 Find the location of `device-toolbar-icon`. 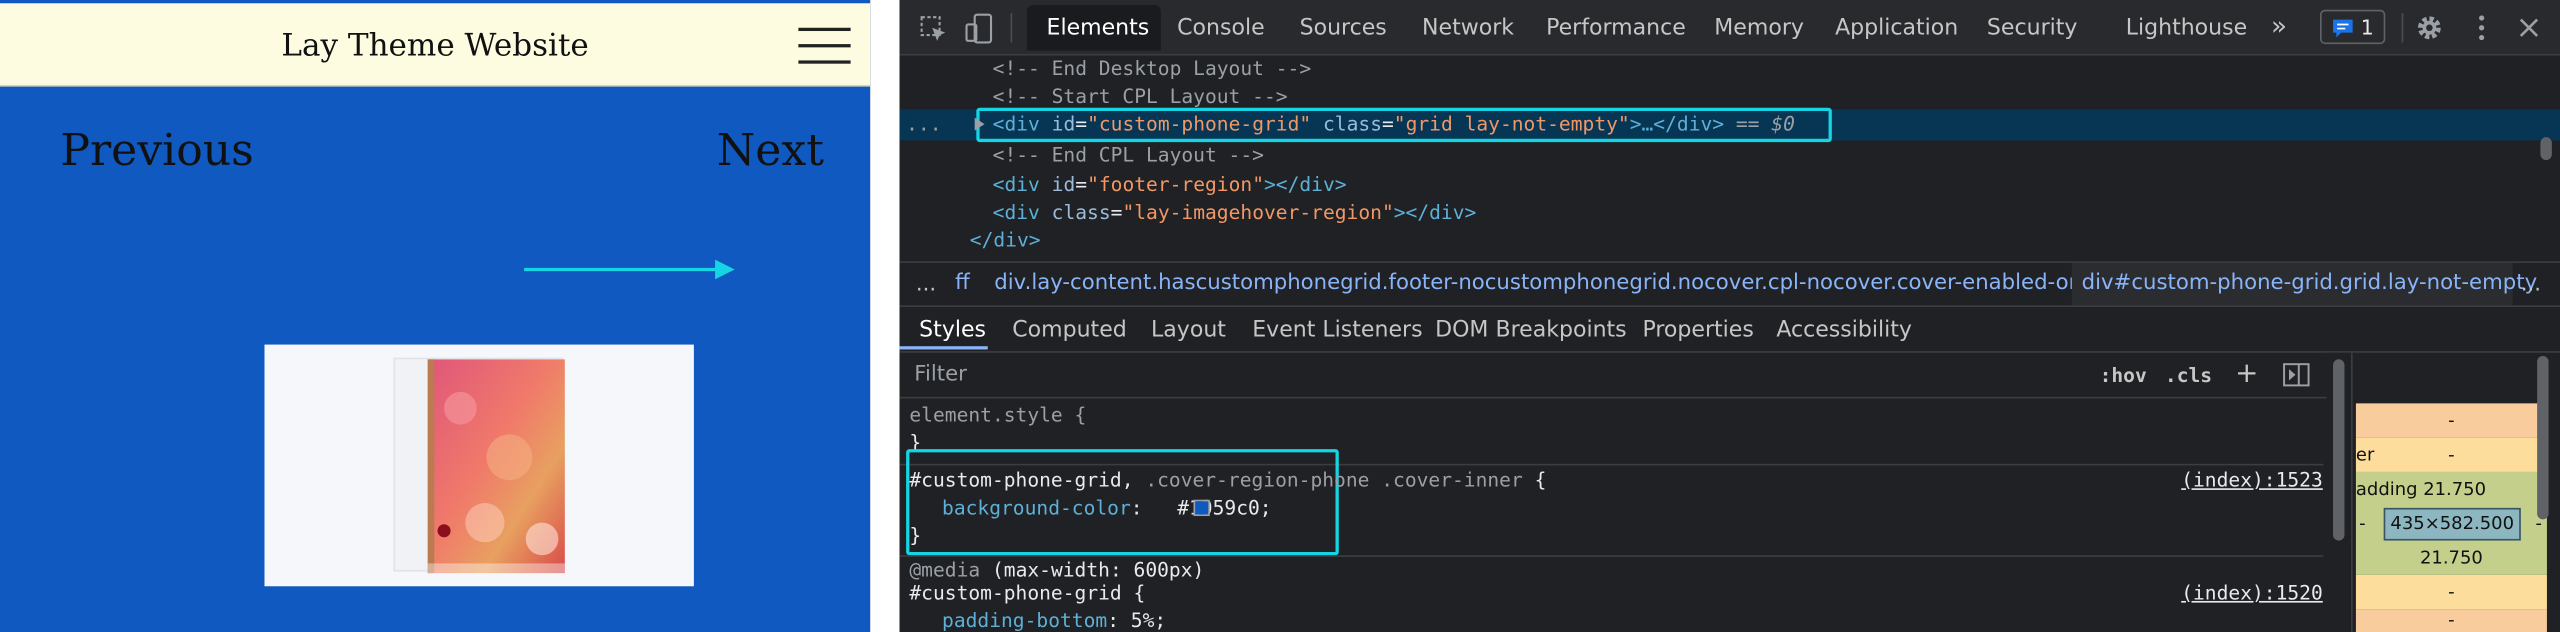

device-toolbar-icon is located at coordinates (979, 29).